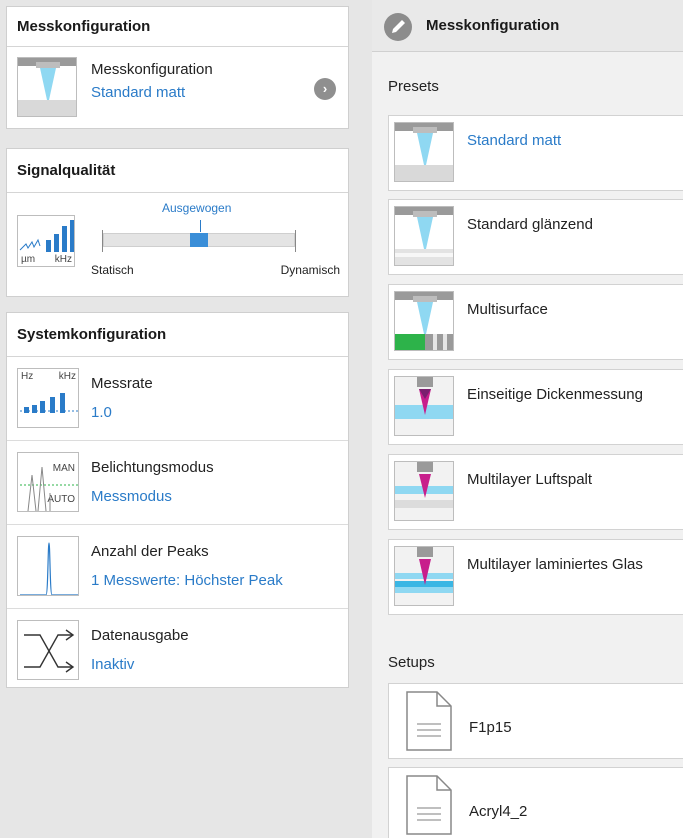 The height and width of the screenshot is (838, 683). What do you see at coordinates (152, 467) in the screenshot?
I see `row-label: Belichtungsmodus` at bounding box center [152, 467].